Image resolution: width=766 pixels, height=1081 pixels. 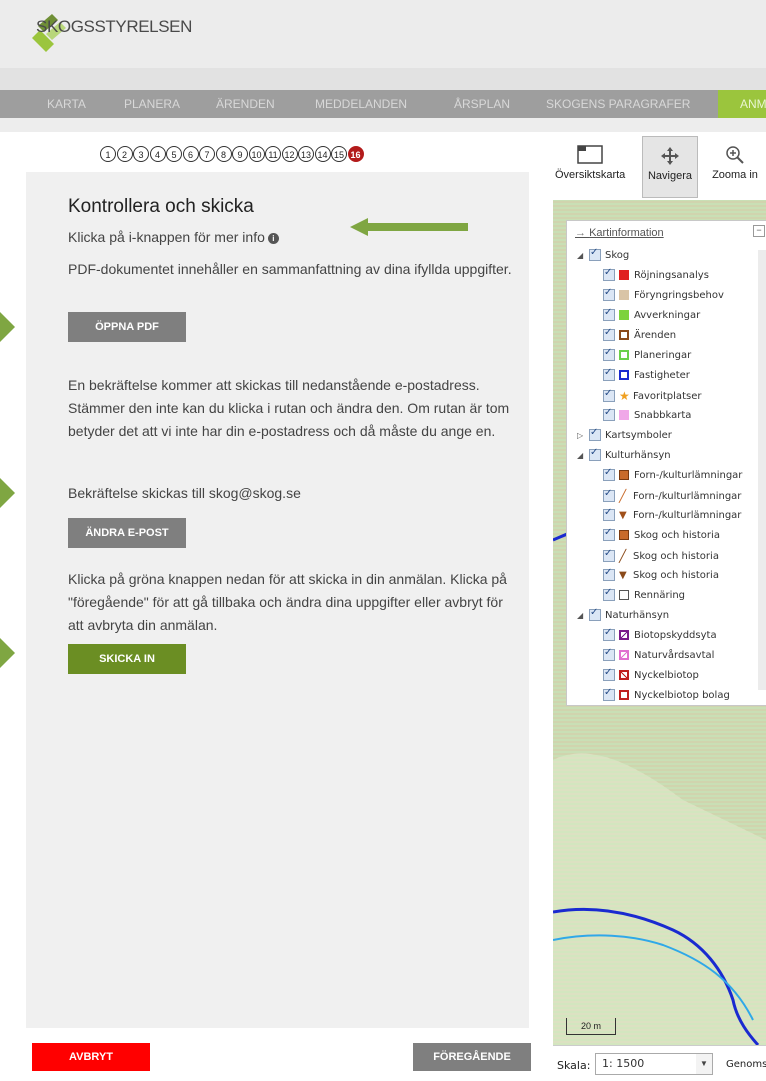 What do you see at coordinates (742, 104) in the screenshot?
I see `nav-item-anm: ANM` at bounding box center [742, 104].